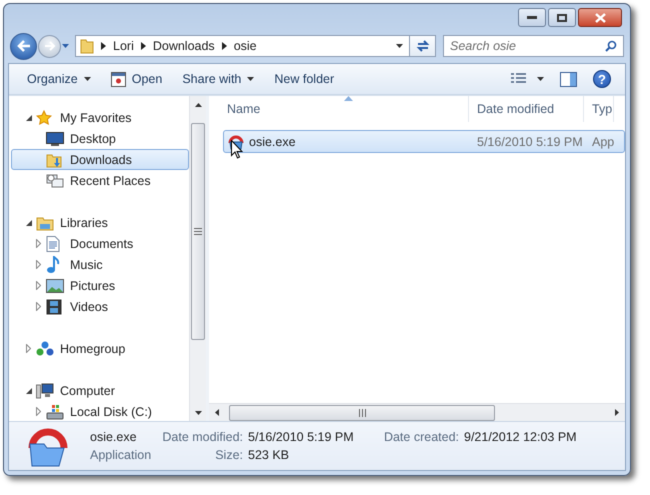 This screenshot has width=650, height=495. What do you see at coordinates (568, 79) in the screenshot?
I see `preview-pane-icon` at bounding box center [568, 79].